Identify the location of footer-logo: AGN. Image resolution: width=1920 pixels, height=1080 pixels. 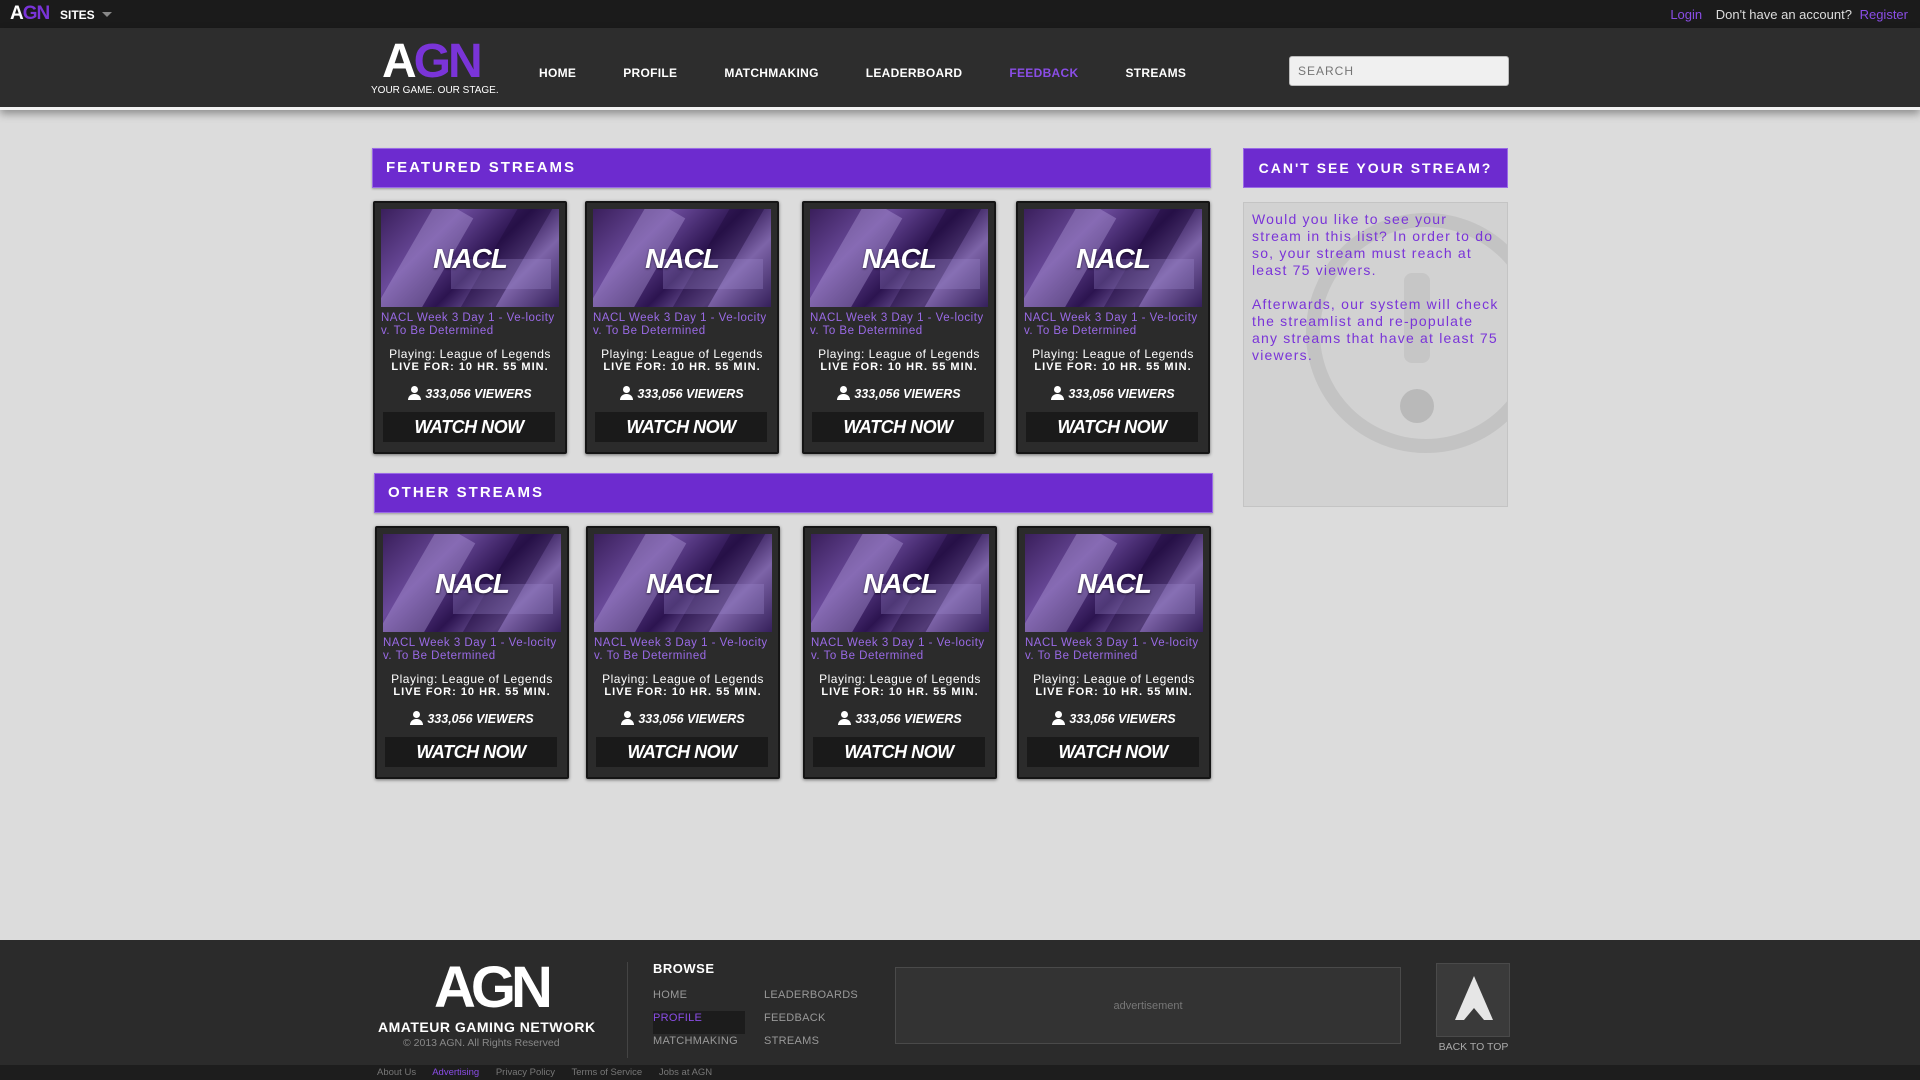
(493, 988).